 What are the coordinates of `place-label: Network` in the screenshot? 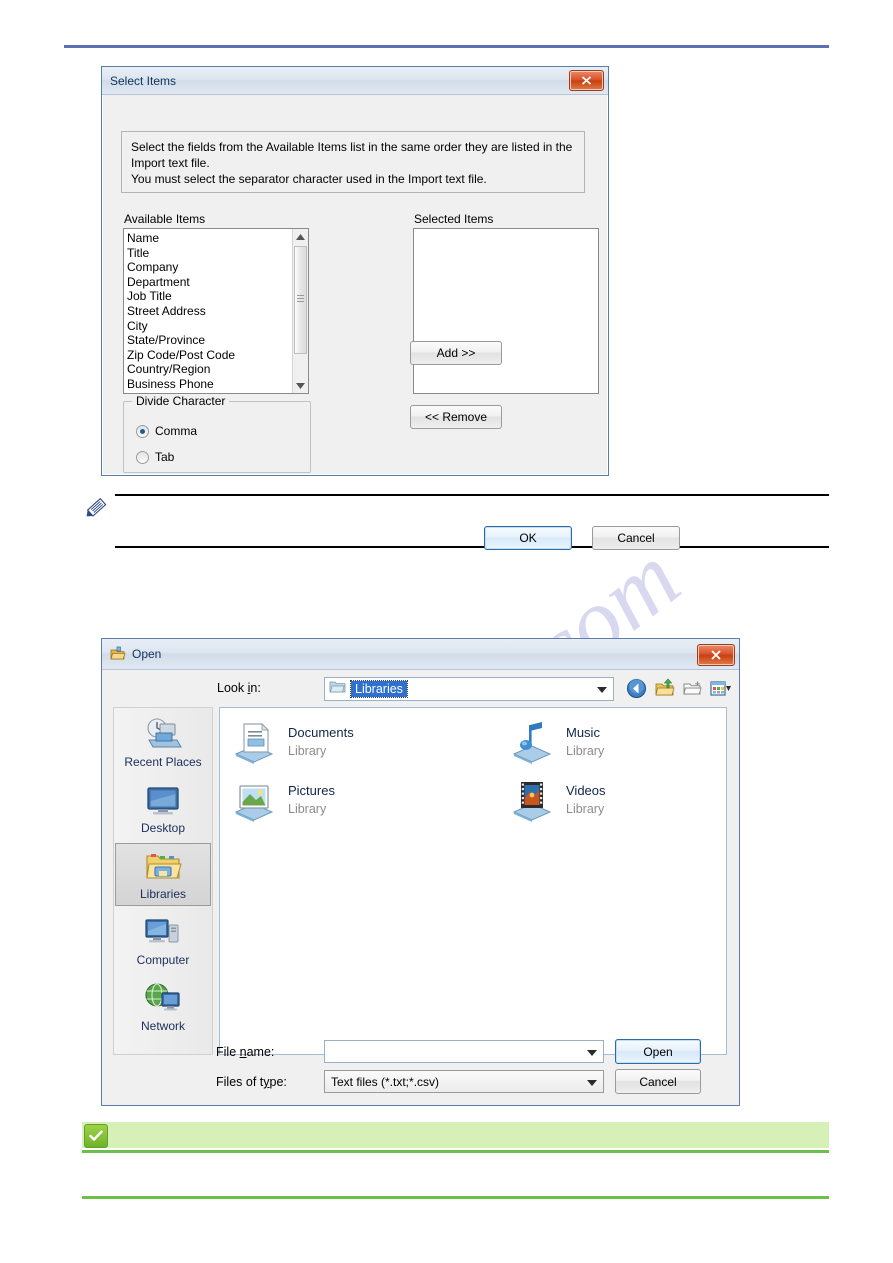 It's located at (162, 1026).